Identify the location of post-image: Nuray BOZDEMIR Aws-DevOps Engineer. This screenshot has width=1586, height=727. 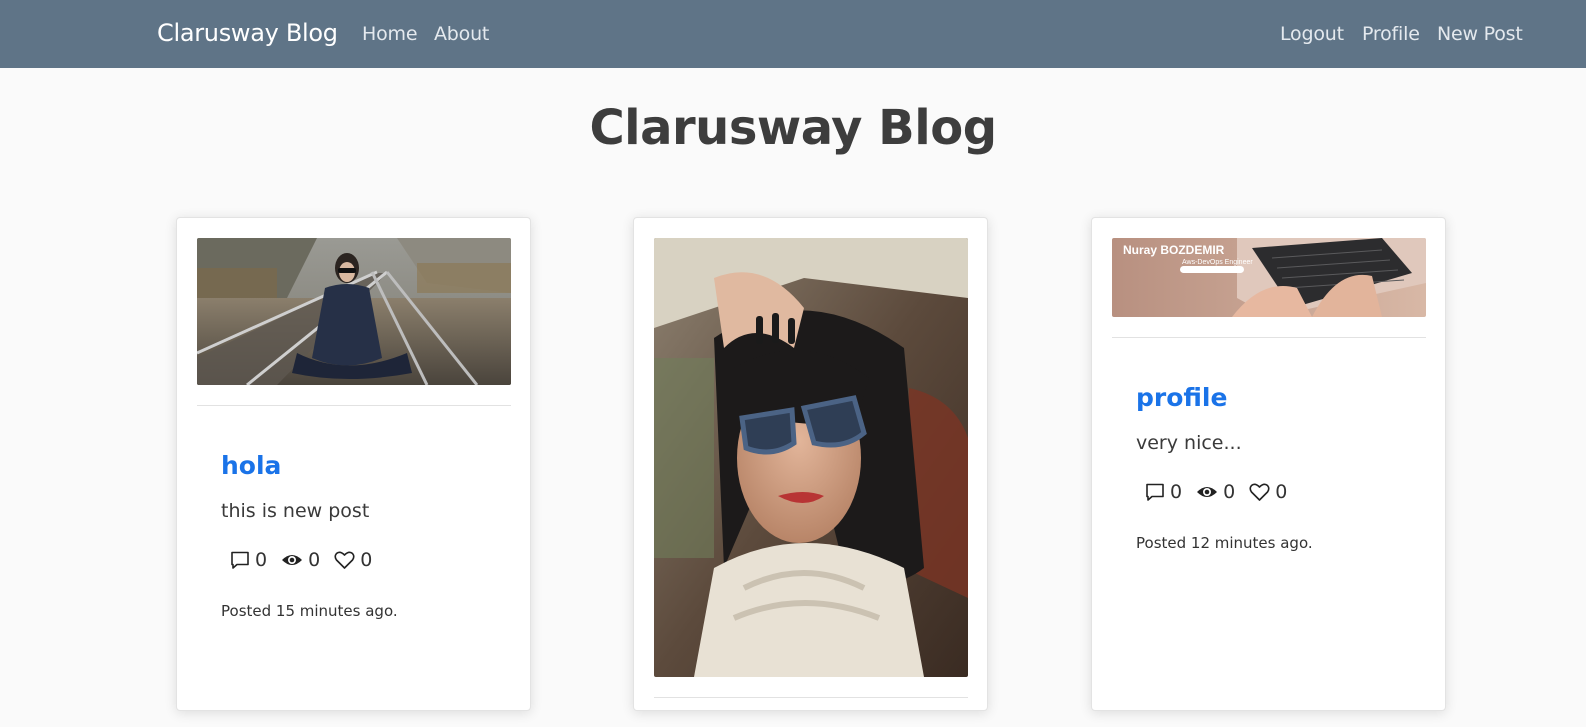
(1269, 277).